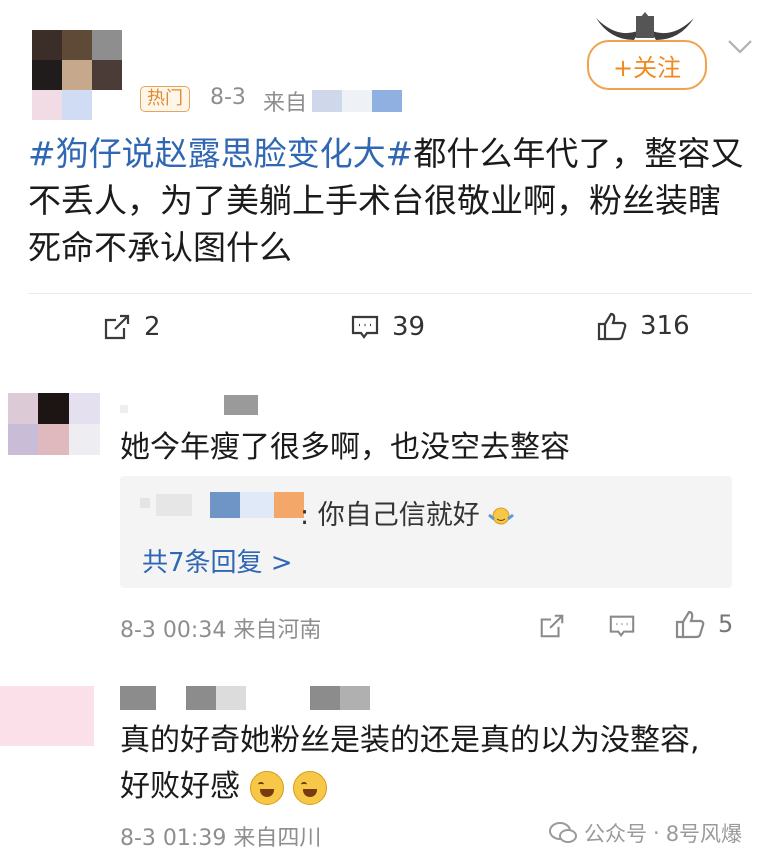 This screenshot has width=780, height=865. Describe the element at coordinates (563, 832) in the screenshot. I see `wechat-icon` at that location.